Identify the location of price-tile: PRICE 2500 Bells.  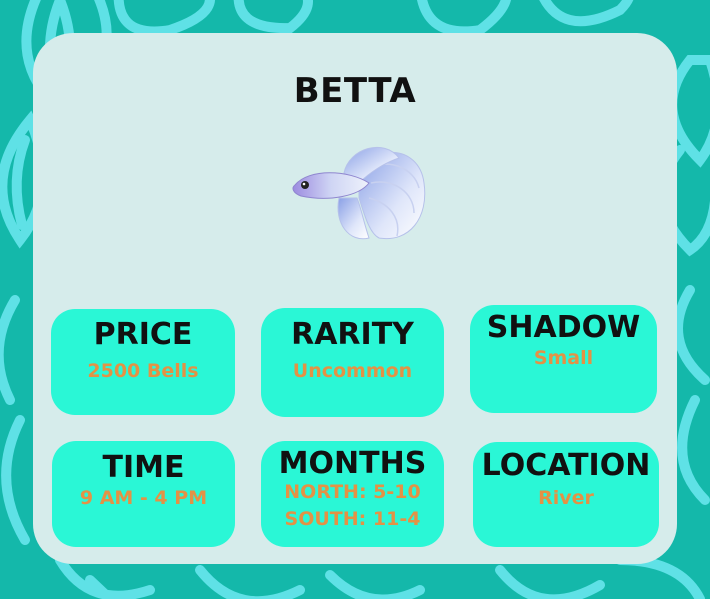
(143, 362).